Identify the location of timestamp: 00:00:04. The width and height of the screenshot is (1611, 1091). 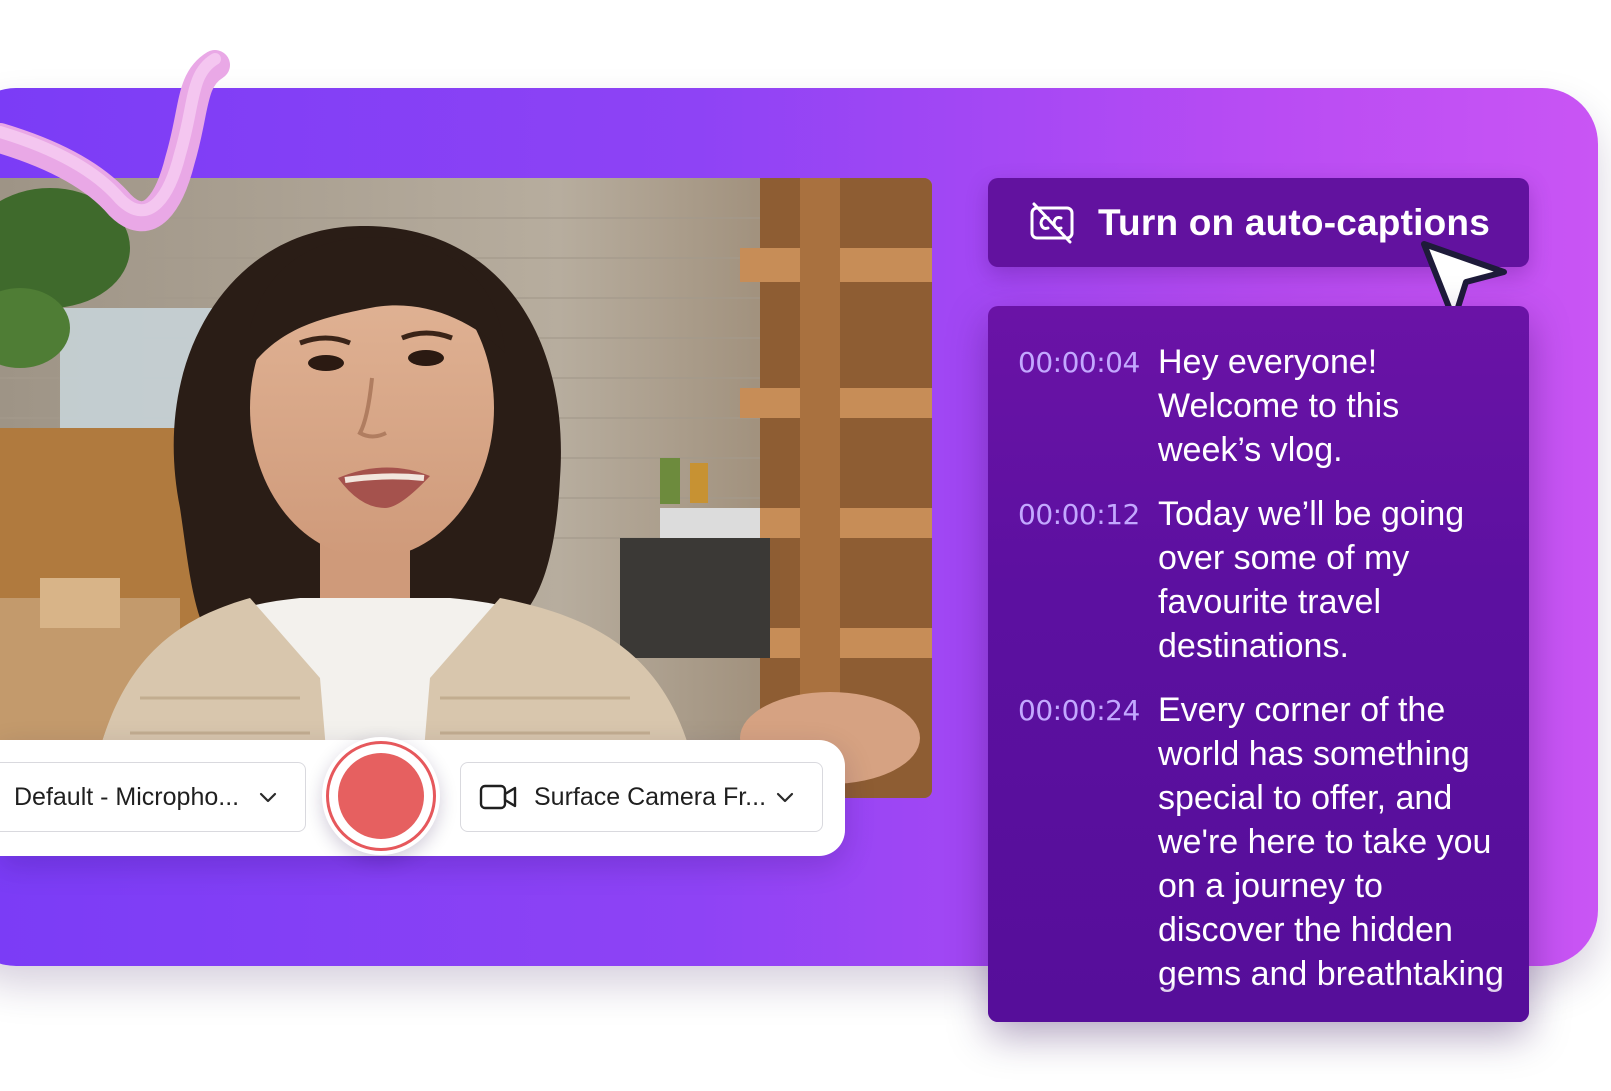
(1079, 362).